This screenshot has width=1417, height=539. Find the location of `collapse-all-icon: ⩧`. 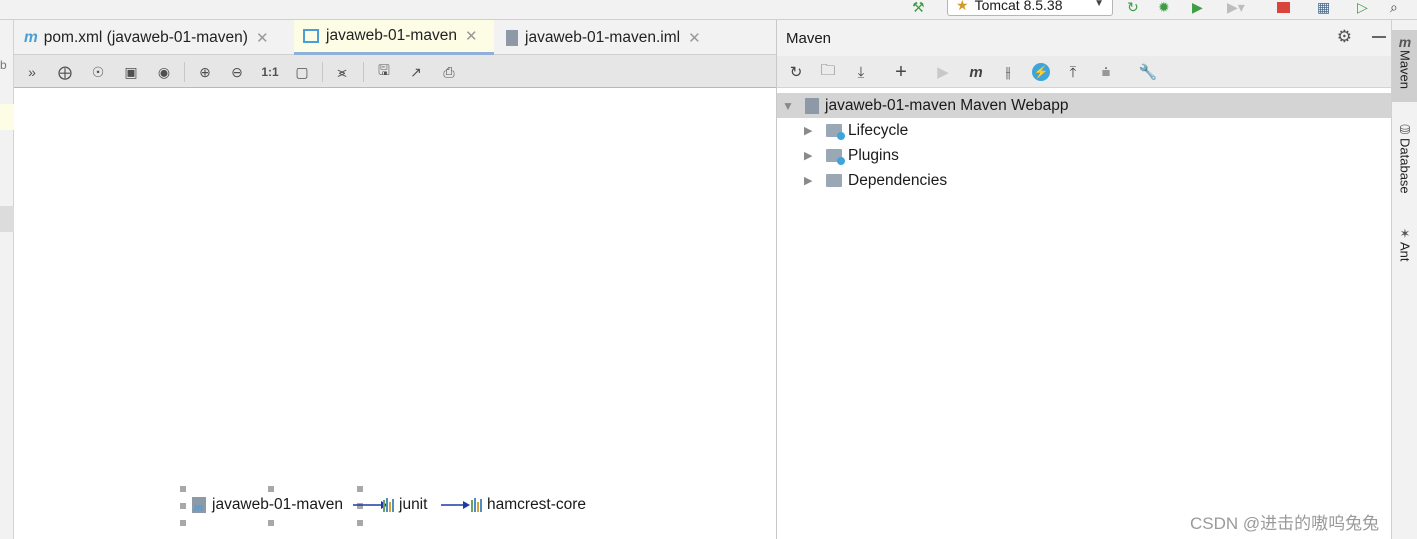

collapse-all-icon: ⩧ is located at coordinates (1106, 72).